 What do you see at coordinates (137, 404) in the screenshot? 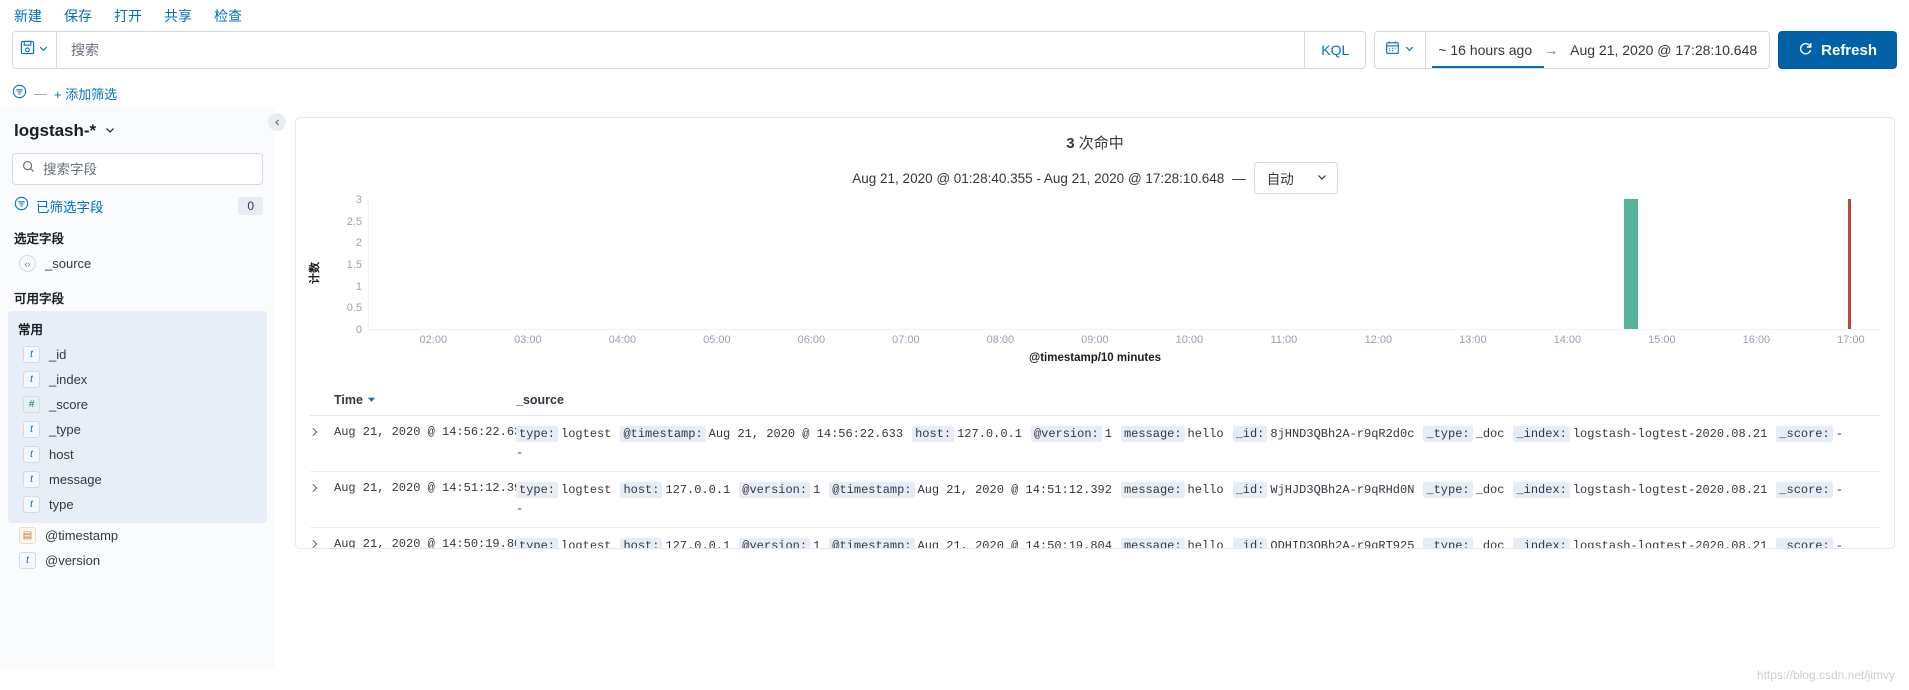
I see `sidebar-field-score: # _score` at bounding box center [137, 404].